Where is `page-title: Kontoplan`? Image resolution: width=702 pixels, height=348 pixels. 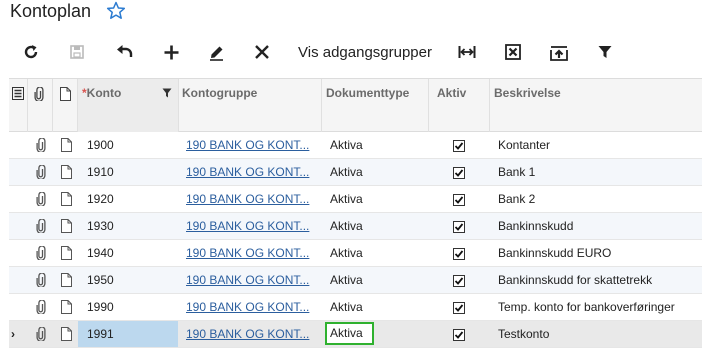 page-title: Kontoplan is located at coordinates (51, 11).